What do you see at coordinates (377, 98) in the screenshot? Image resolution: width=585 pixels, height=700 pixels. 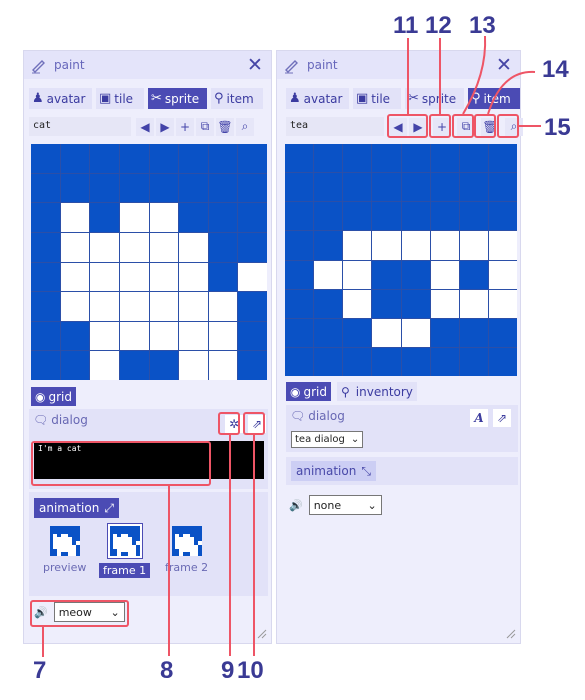 I see `tab-tile: ▣ tile` at bounding box center [377, 98].